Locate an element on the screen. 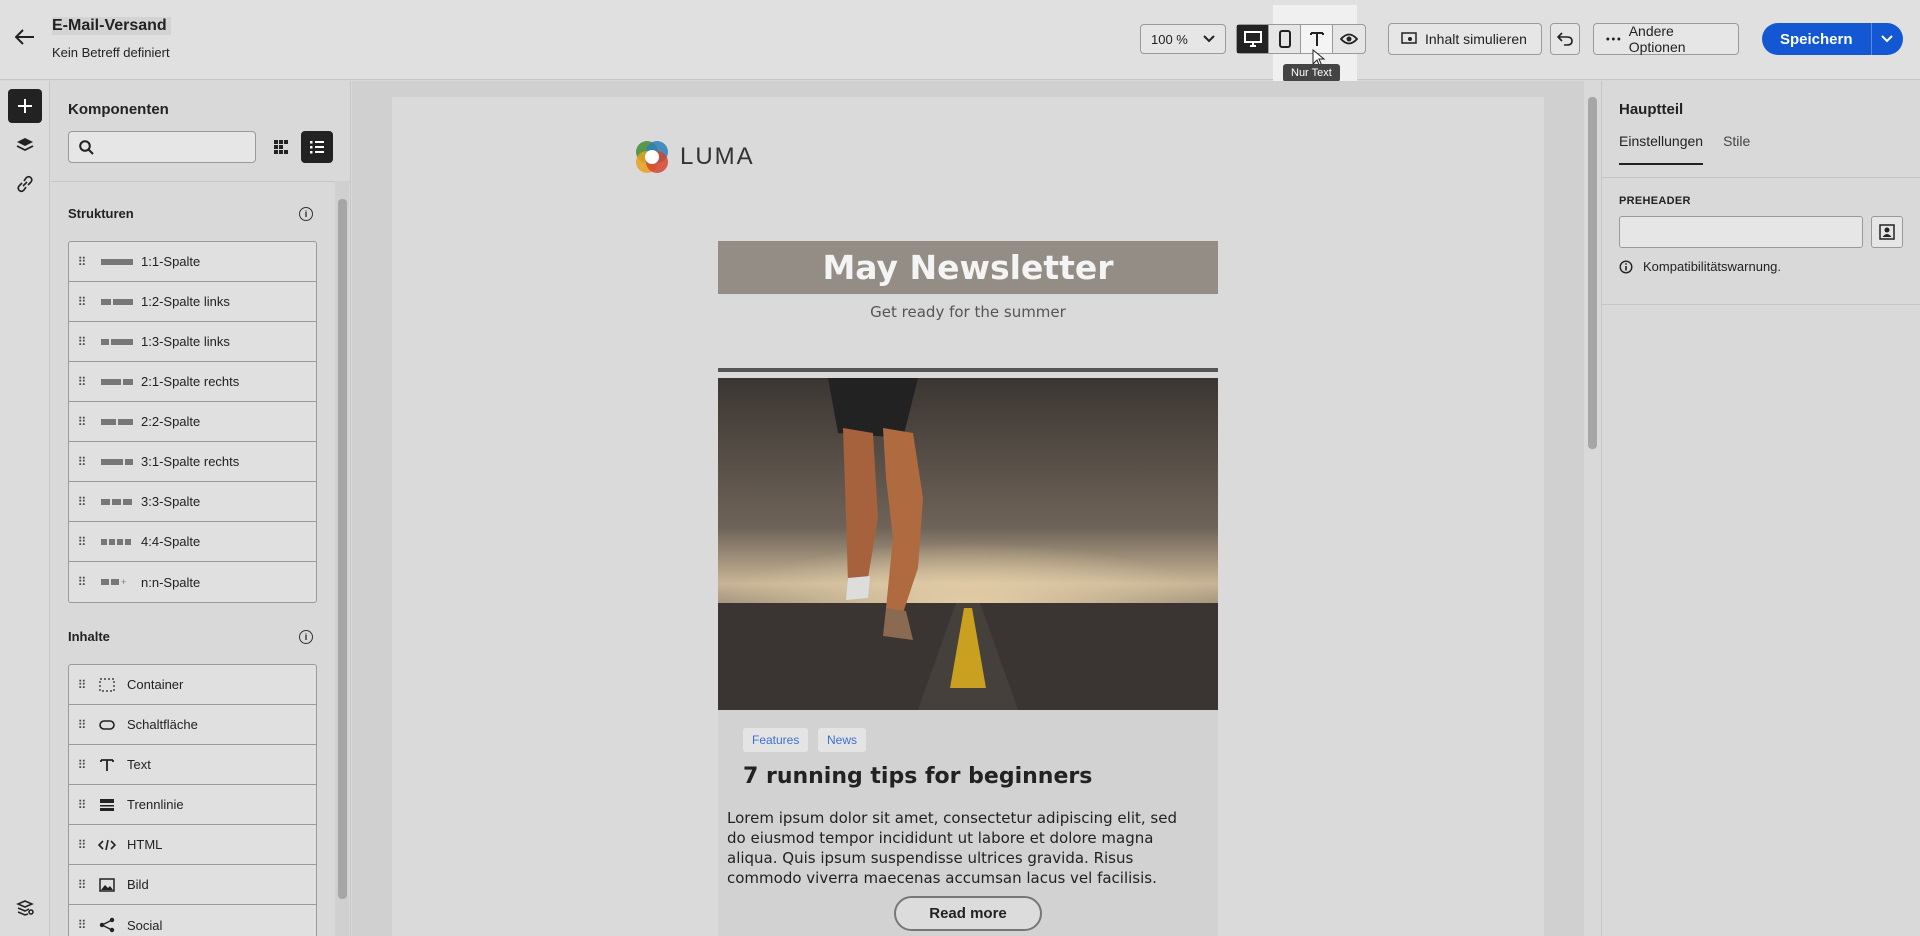 Image resolution: width=1920 pixels, height=936 pixels. save-menu-button is located at coordinates (1886, 39).